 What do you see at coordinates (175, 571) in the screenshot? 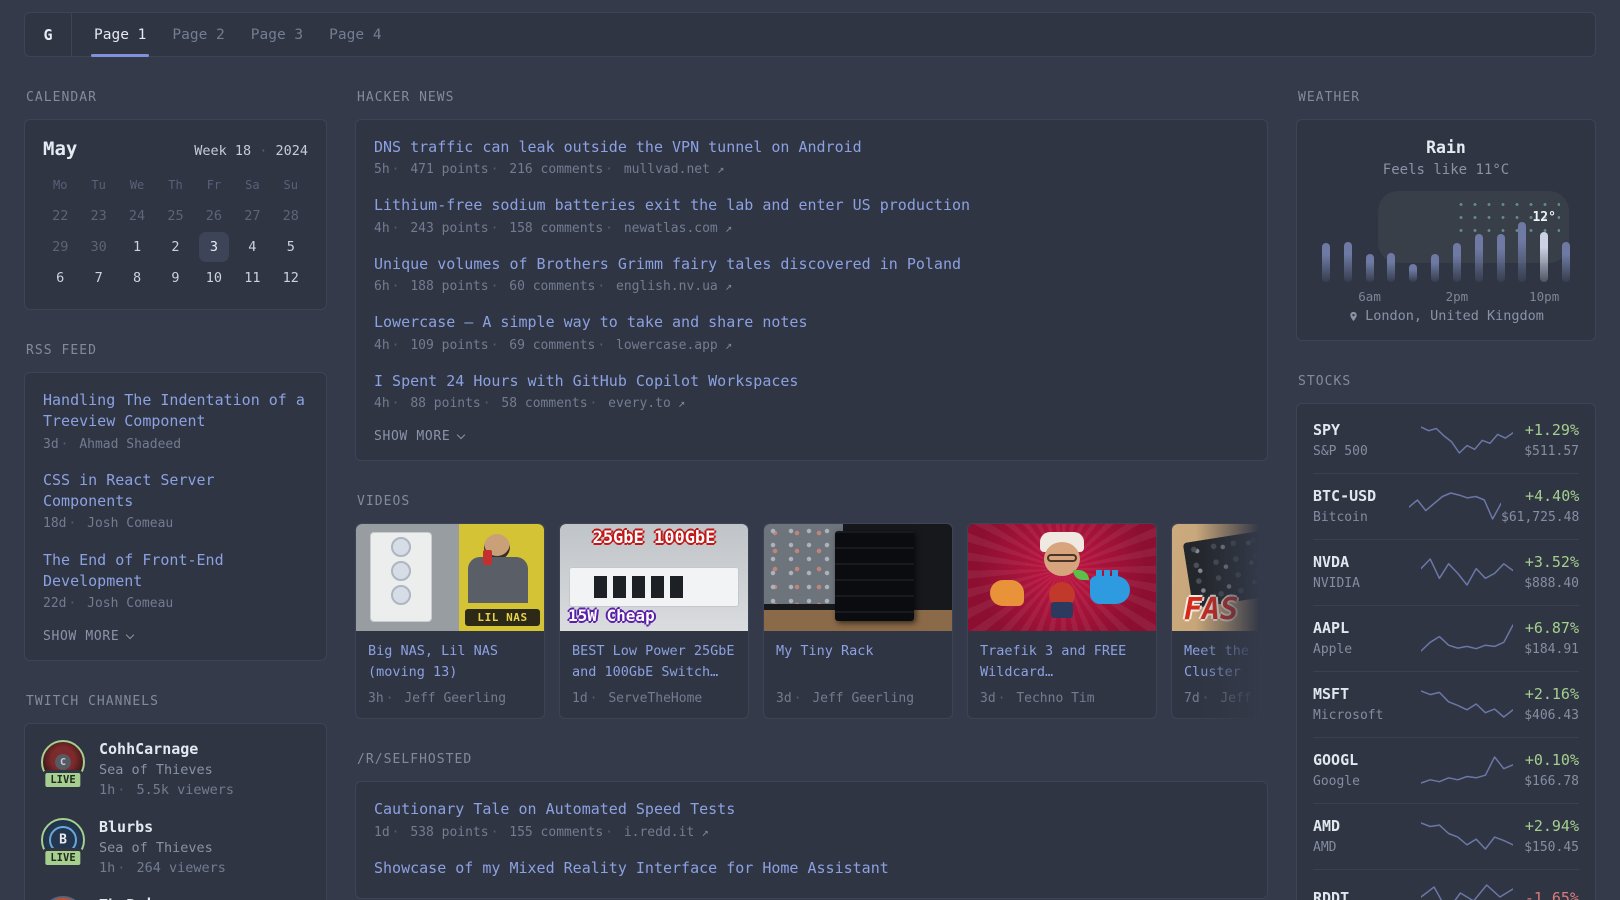
I see `rss-item-title: The End of Front-End Development` at bounding box center [175, 571].